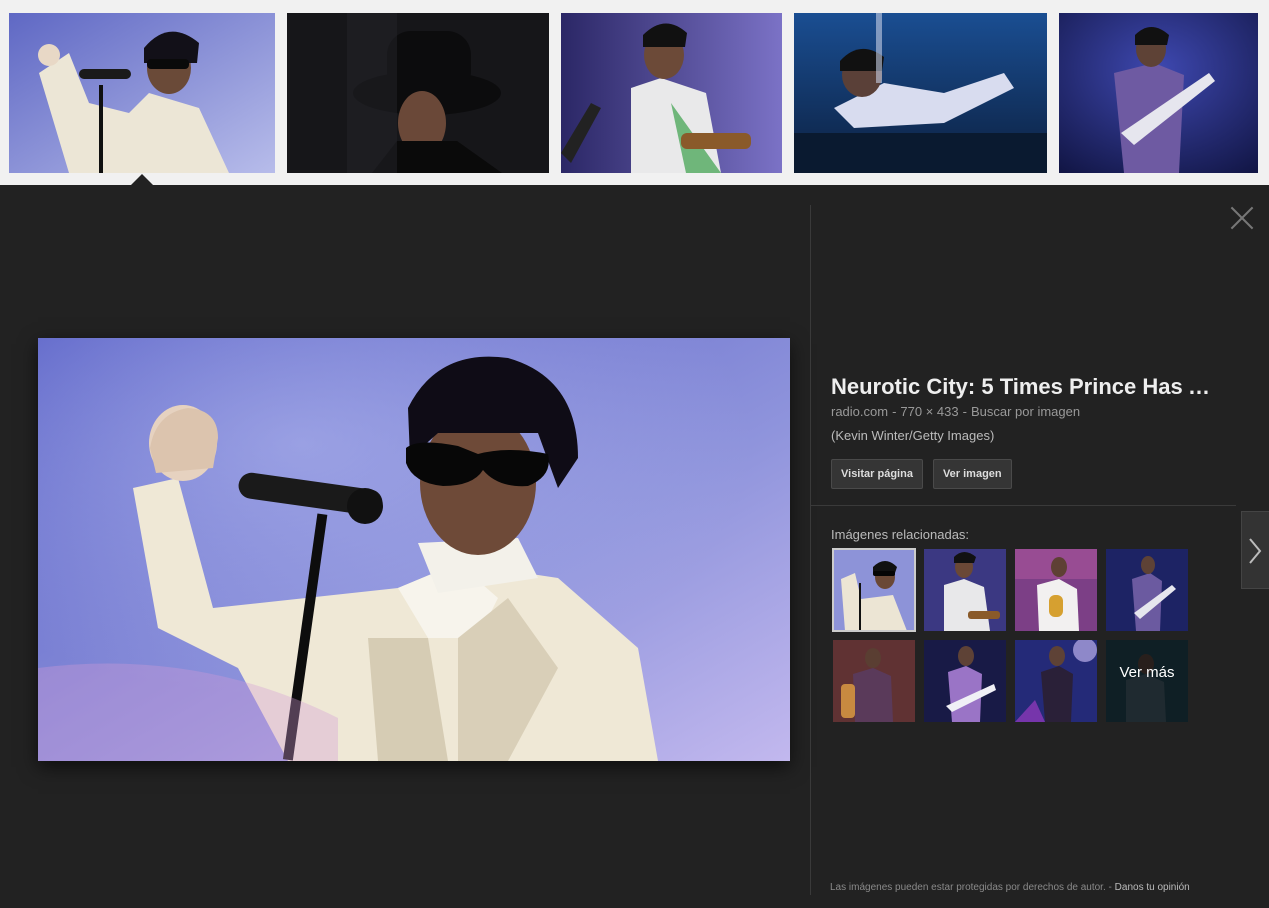  Describe the element at coordinates (913, 435) in the screenshot. I see `image-credit: (Kevin Winter/Getty Images)` at that location.